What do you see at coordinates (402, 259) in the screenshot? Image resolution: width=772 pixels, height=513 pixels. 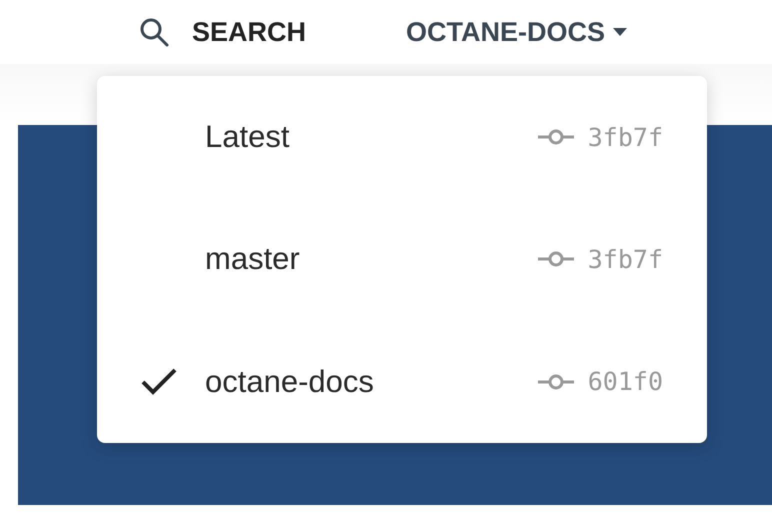 I see `version-item: master 3fb7f` at bounding box center [402, 259].